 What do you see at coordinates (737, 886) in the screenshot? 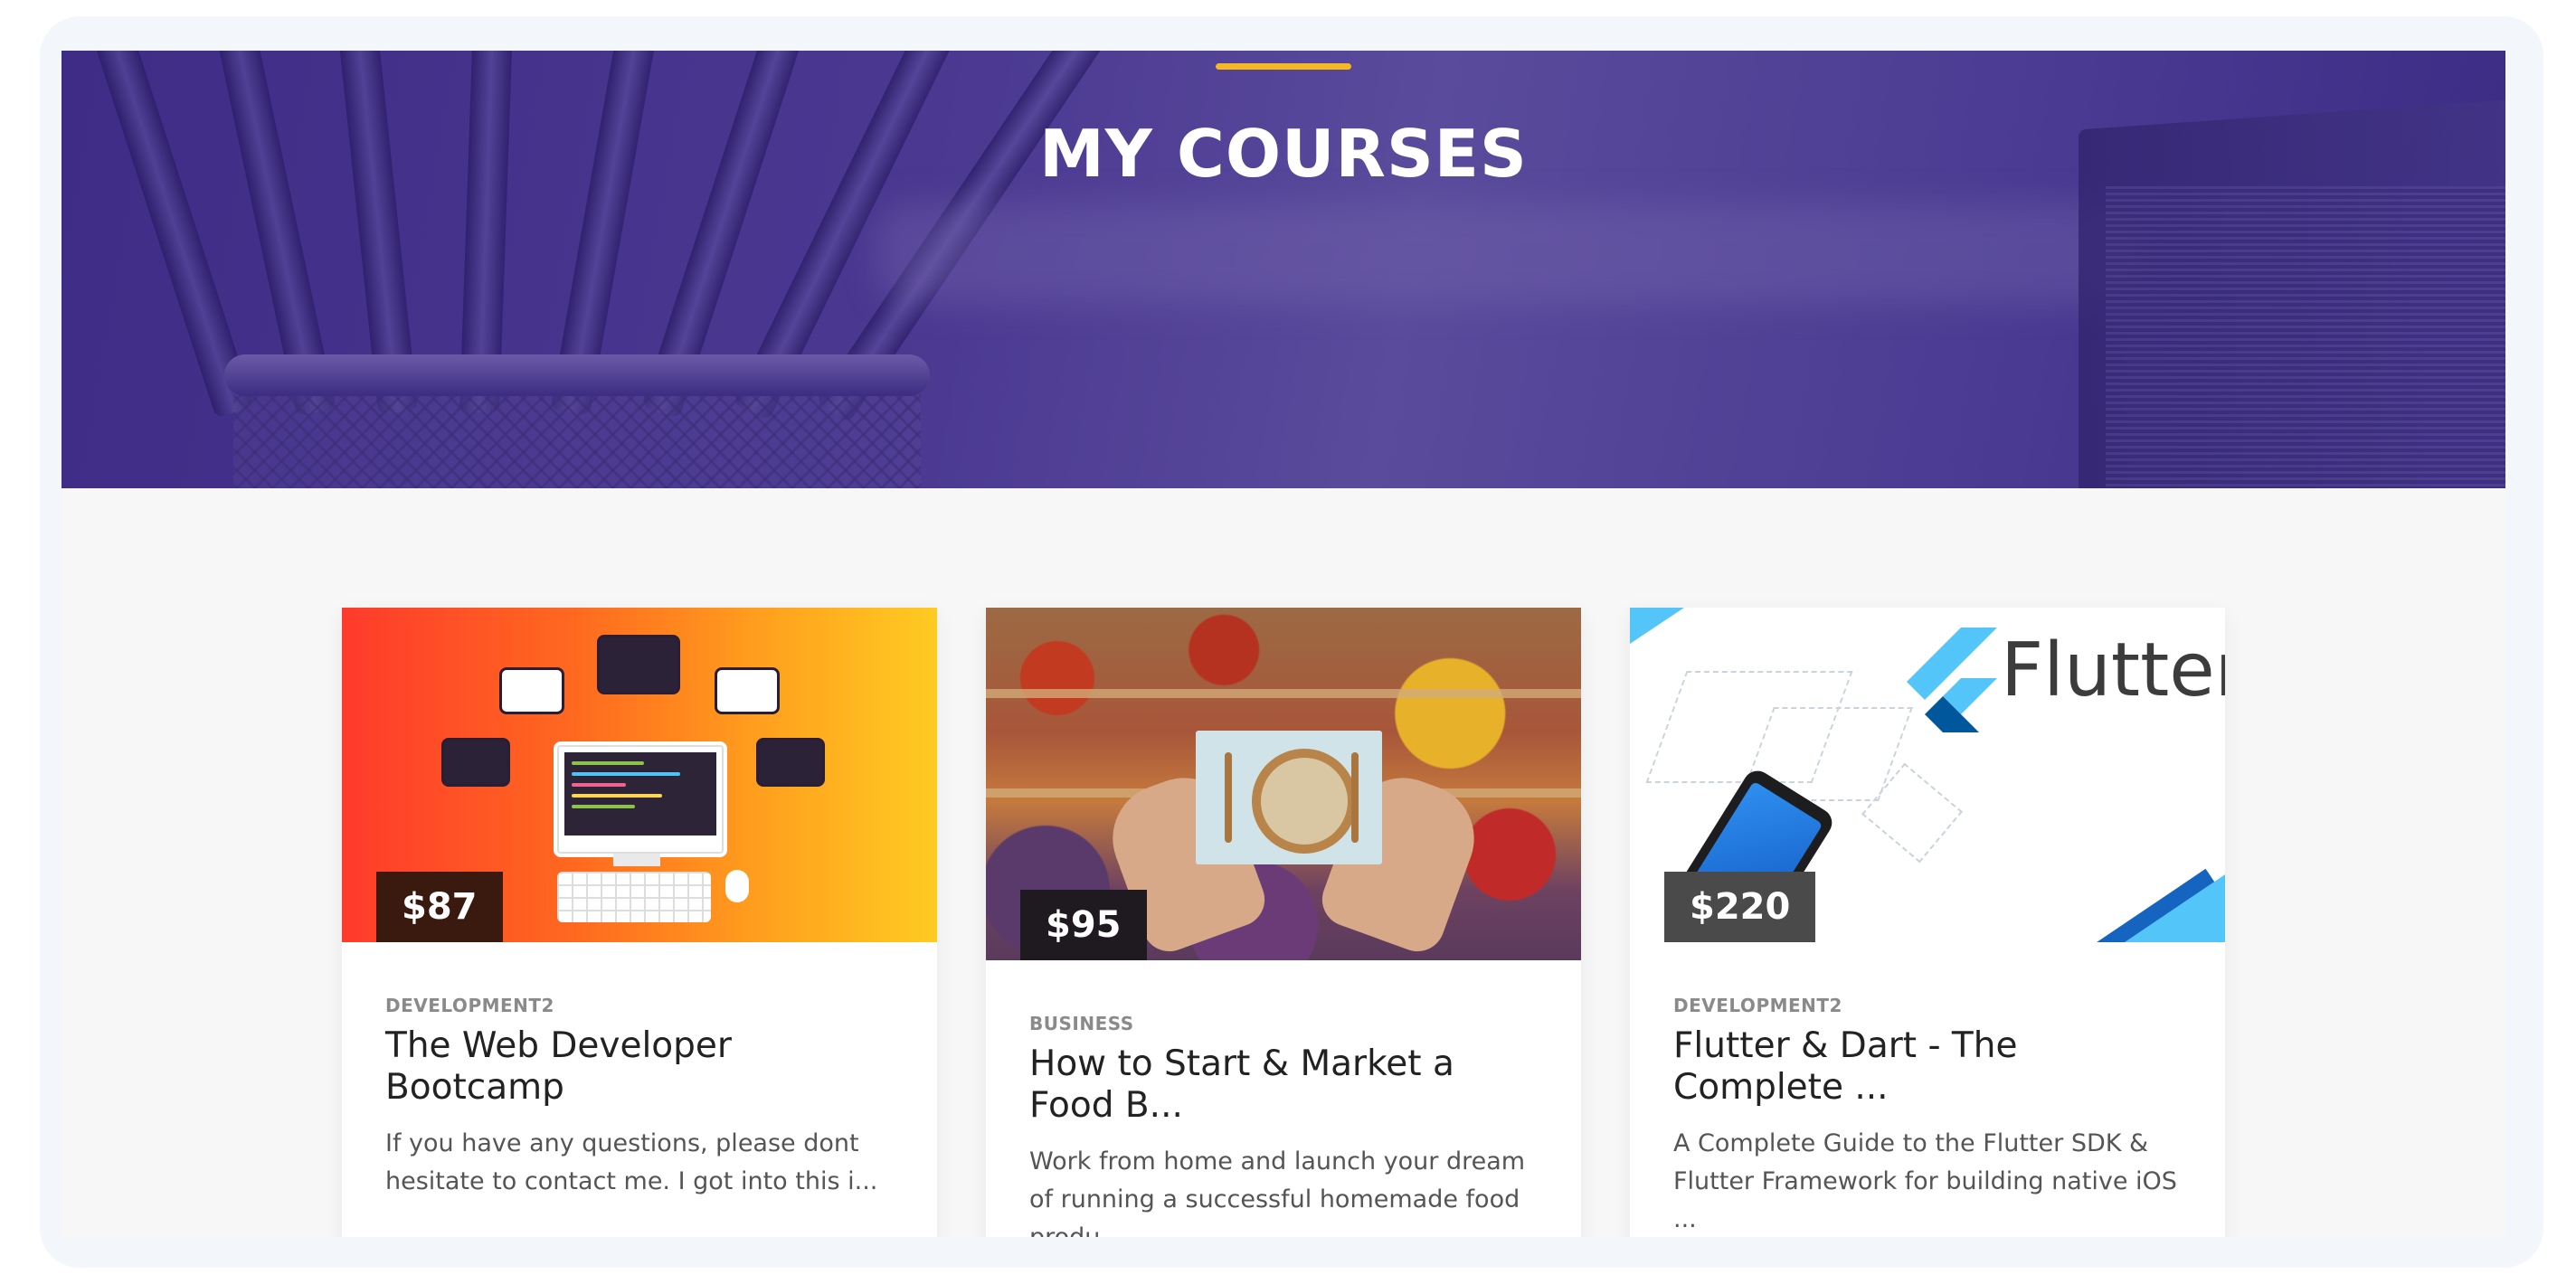
I see `mouse-icon` at bounding box center [737, 886].